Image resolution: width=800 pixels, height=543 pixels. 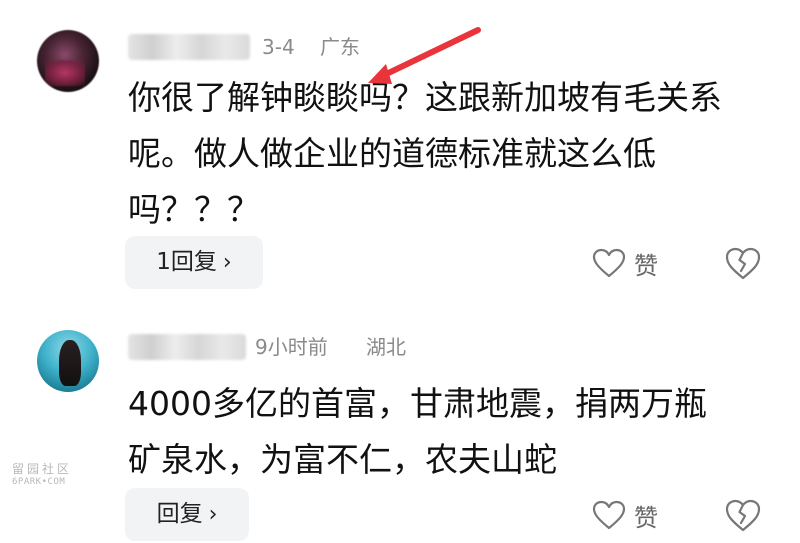 I want to click on comment-body-line: 呢。做人做企业的道德标准就这么低, so click(x=392, y=153).